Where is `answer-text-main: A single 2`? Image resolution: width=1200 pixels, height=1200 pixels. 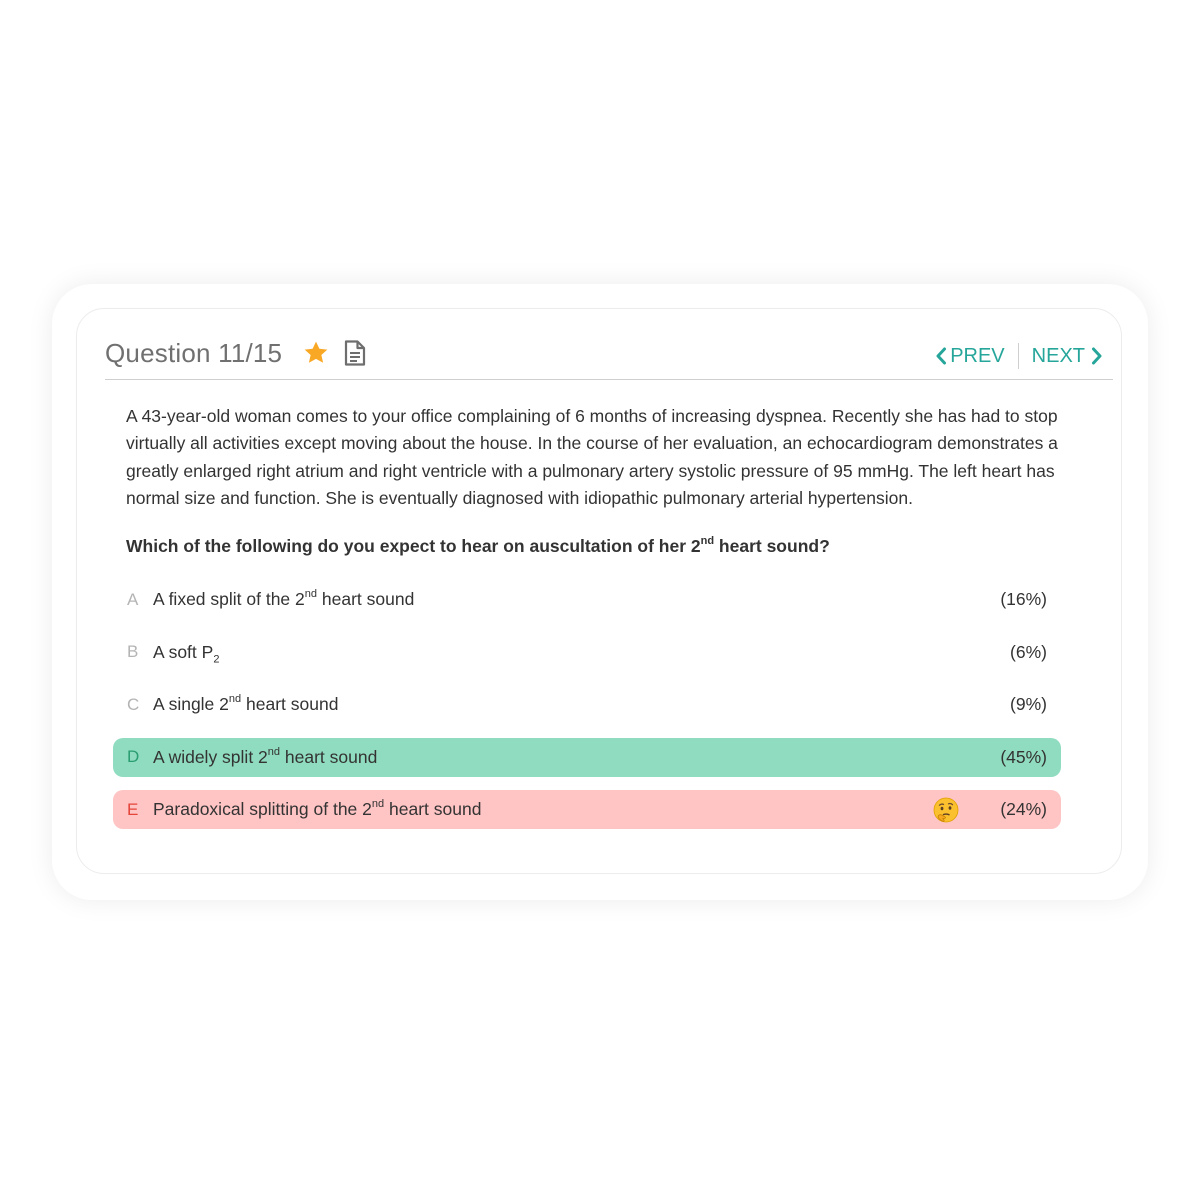
answer-text-main: A single 2 is located at coordinates (191, 704).